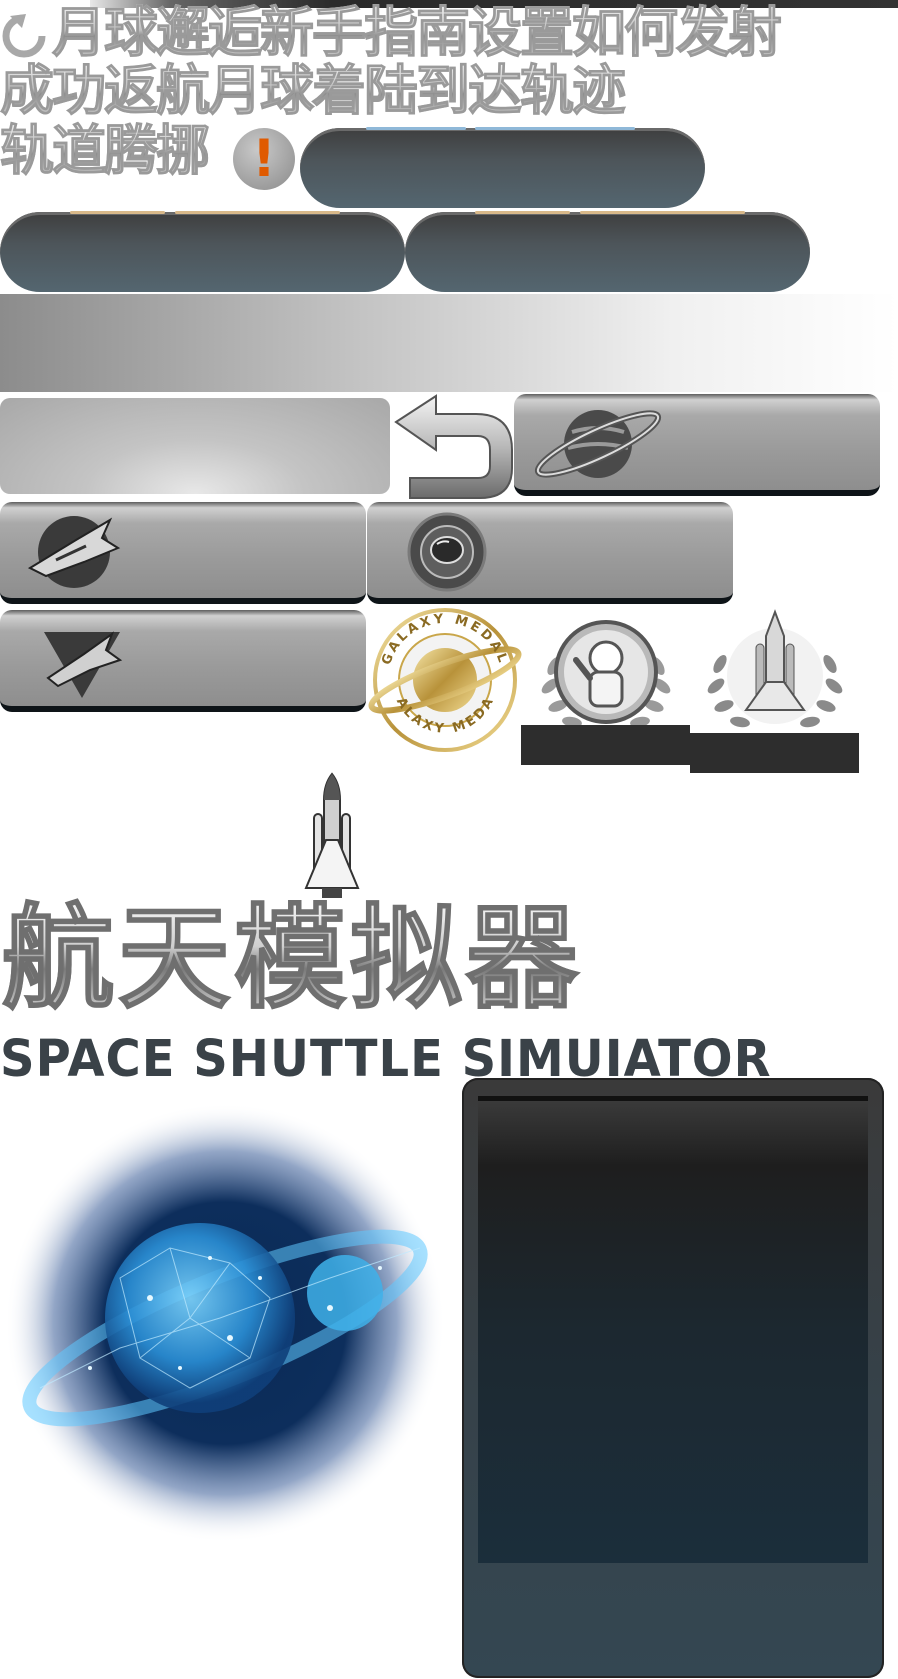 This screenshot has height=1679, width=898. I want to click on gradient-band, so click(449, 343).